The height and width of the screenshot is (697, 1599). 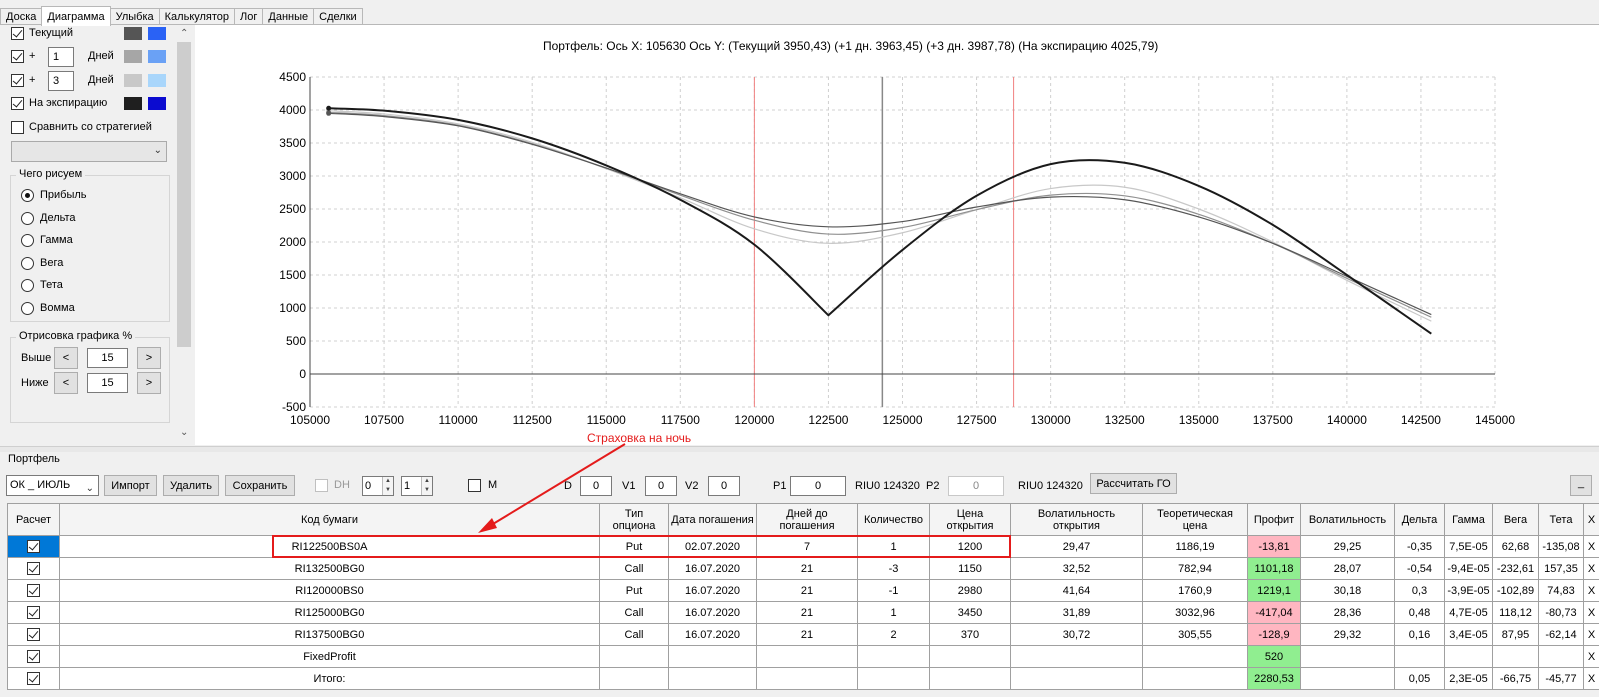 What do you see at coordinates (712, 612) in the screenshot?
I see `table-cell: 16.07.2020` at bounding box center [712, 612].